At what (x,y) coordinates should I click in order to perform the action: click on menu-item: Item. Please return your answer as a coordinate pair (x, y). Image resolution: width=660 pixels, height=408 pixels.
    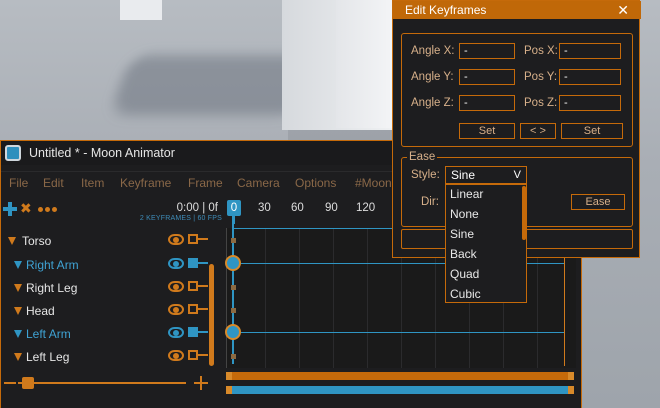
    Looking at the image, I should click on (92, 183).